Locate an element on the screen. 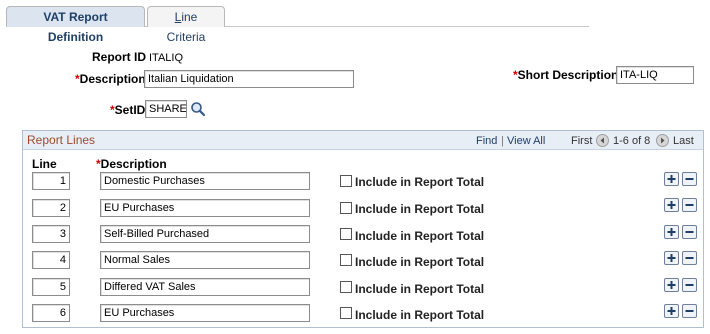 The image size is (710, 334). setid-field: SHARE is located at coordinates (166, 109).